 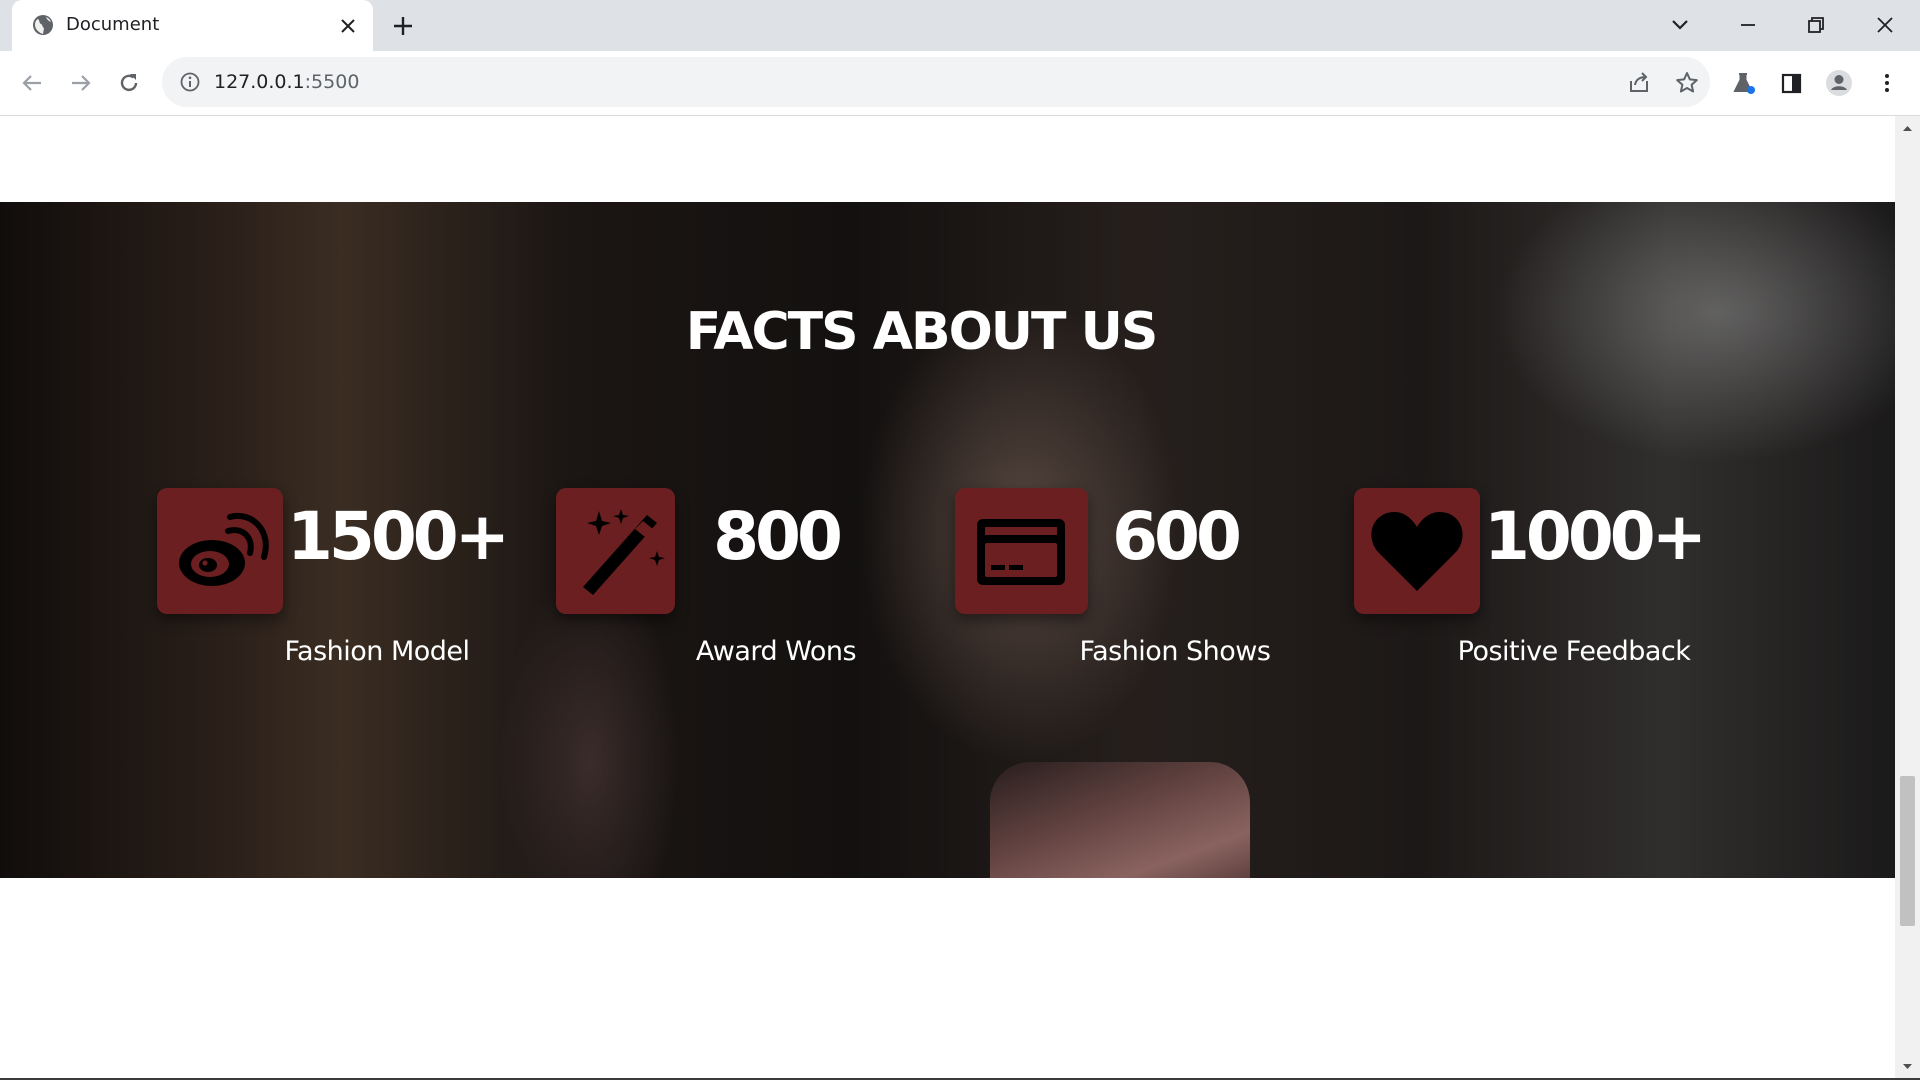 I want to click on browser-toolbar: 127.0.0.1:5500, so click(x=960, y=83).